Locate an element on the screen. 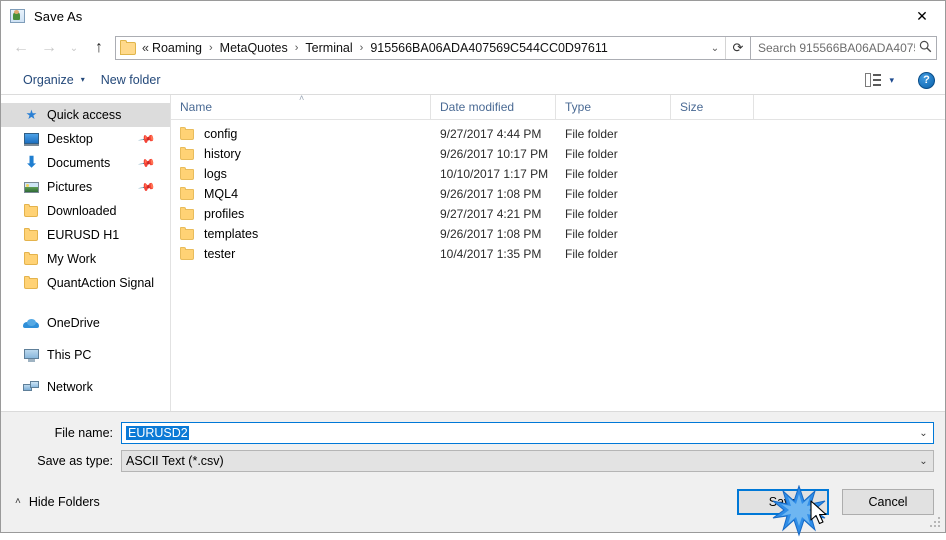 The image size is (946, 540). save-as-type-label: Save as type: is located at coordinates (75, 461).